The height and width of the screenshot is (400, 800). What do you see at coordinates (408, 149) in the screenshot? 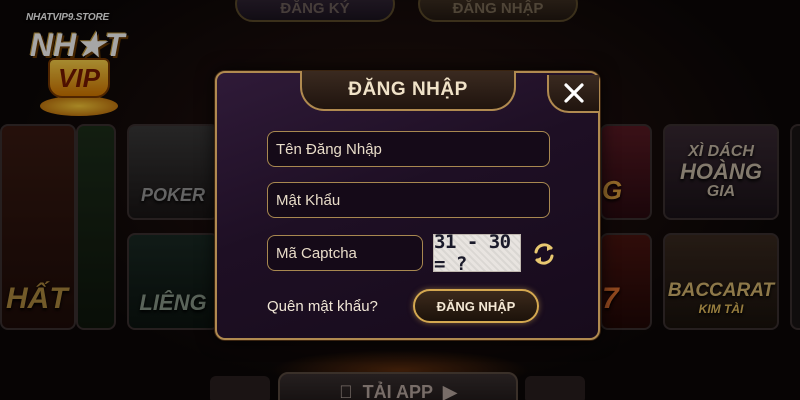
I see `username-input: Tên Đăng Nhập` at bounding box center [408, 149].